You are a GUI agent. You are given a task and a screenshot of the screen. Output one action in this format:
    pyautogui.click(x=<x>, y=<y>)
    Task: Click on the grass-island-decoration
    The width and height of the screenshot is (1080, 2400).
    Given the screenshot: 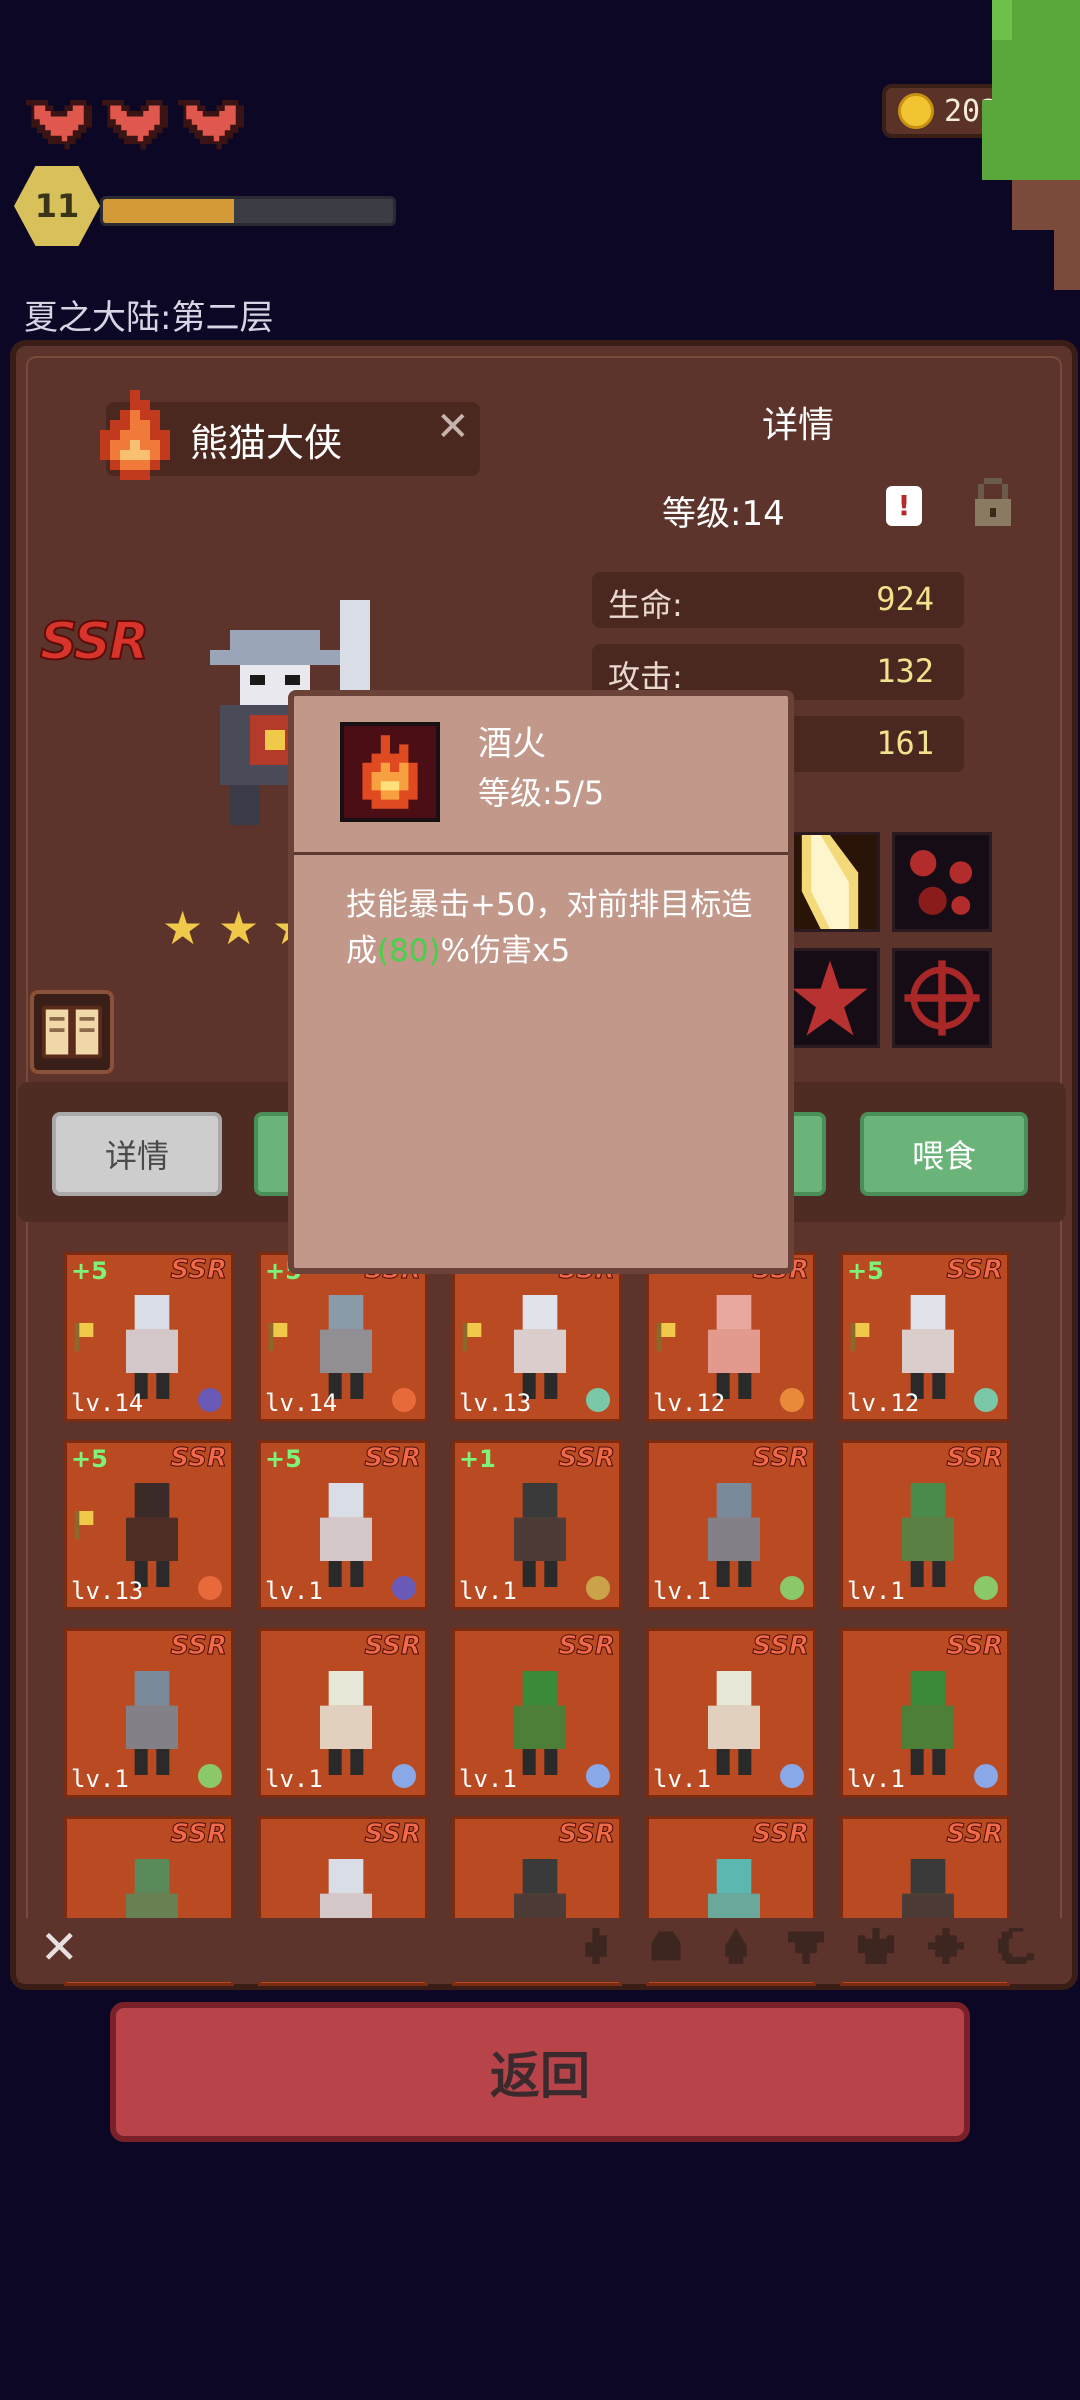 What is the action you would take?
    pyautogui.click(x=1031, y=145)
    